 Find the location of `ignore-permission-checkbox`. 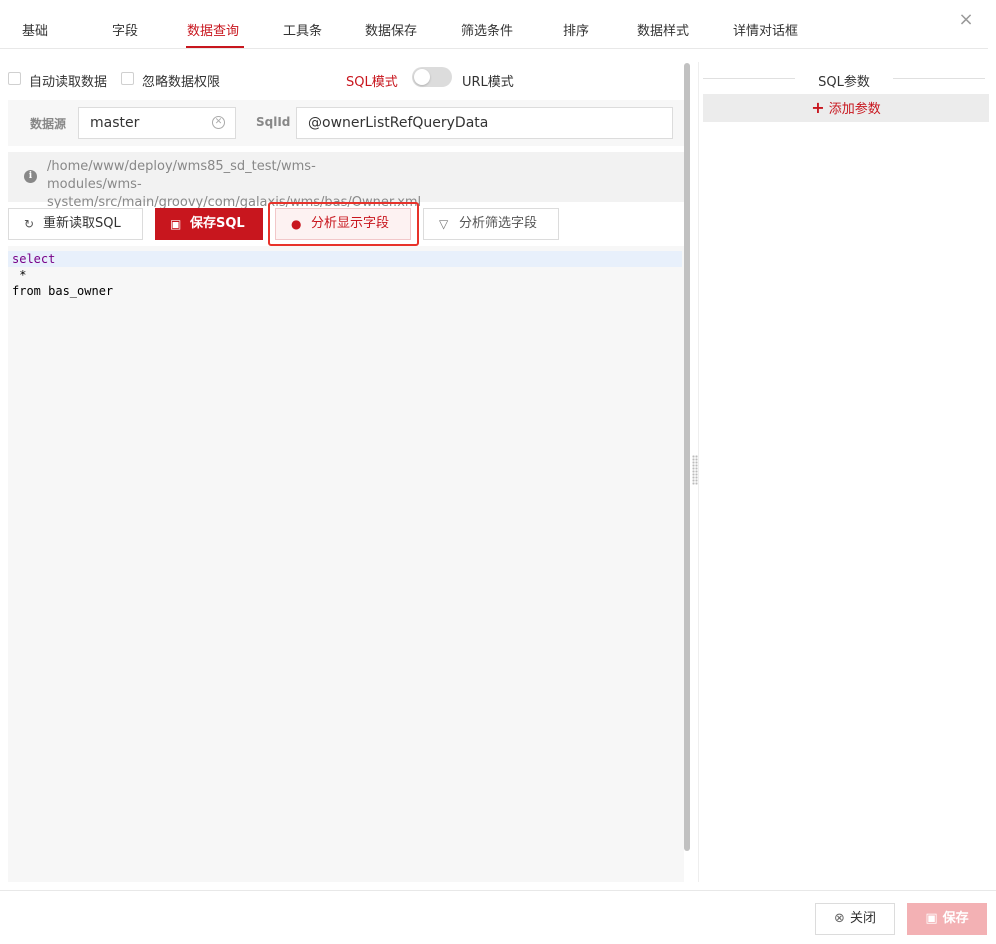

ignore-permission-checkbox is located at coordinates (127, 78).